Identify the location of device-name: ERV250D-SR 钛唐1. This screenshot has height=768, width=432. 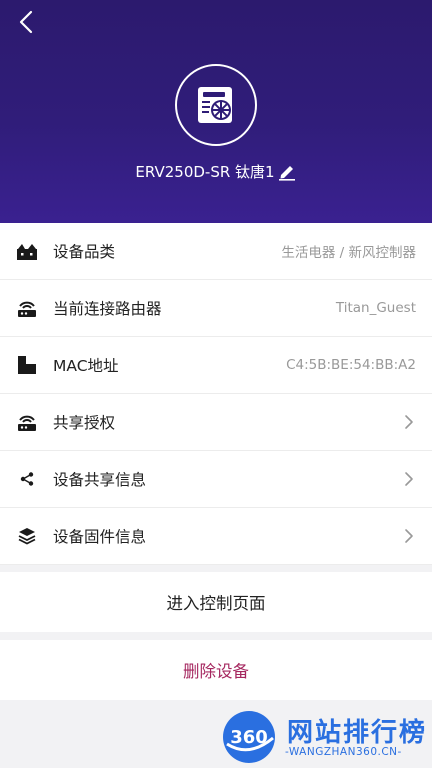
(205, 171).